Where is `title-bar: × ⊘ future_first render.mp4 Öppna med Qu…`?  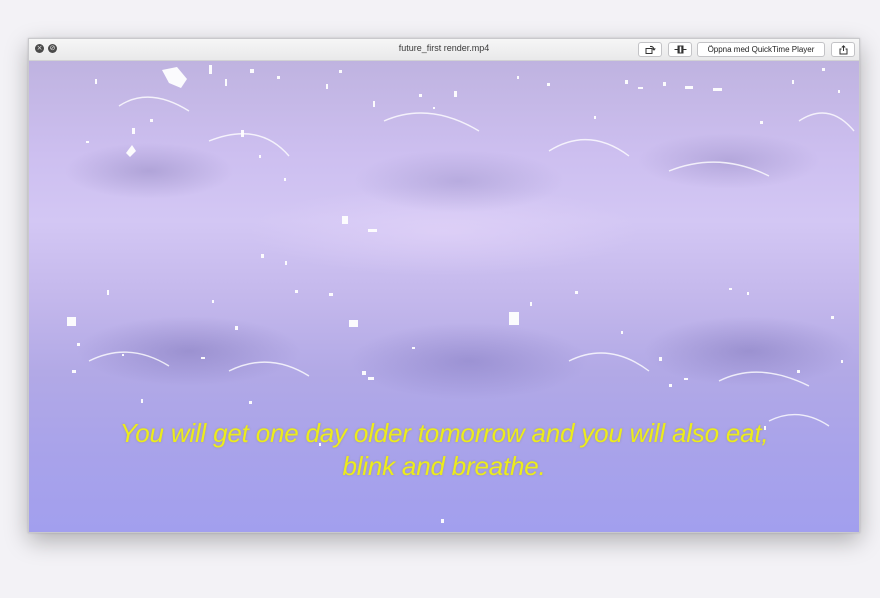 title-bar: × ⊘ future_first render.mp4 Öppna med Qu… is located at coordinates (444, 50).